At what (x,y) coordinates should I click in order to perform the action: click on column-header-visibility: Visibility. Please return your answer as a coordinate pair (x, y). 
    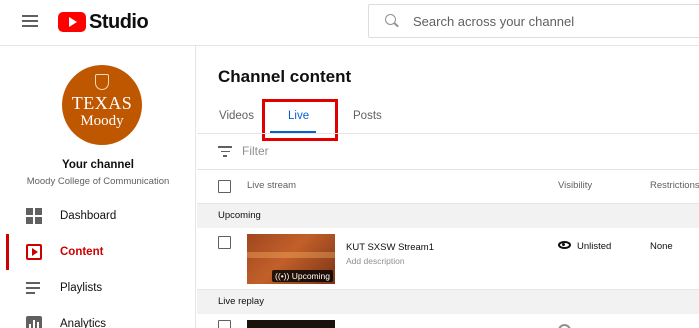
    Looking at the image, I should click on (575, 185).